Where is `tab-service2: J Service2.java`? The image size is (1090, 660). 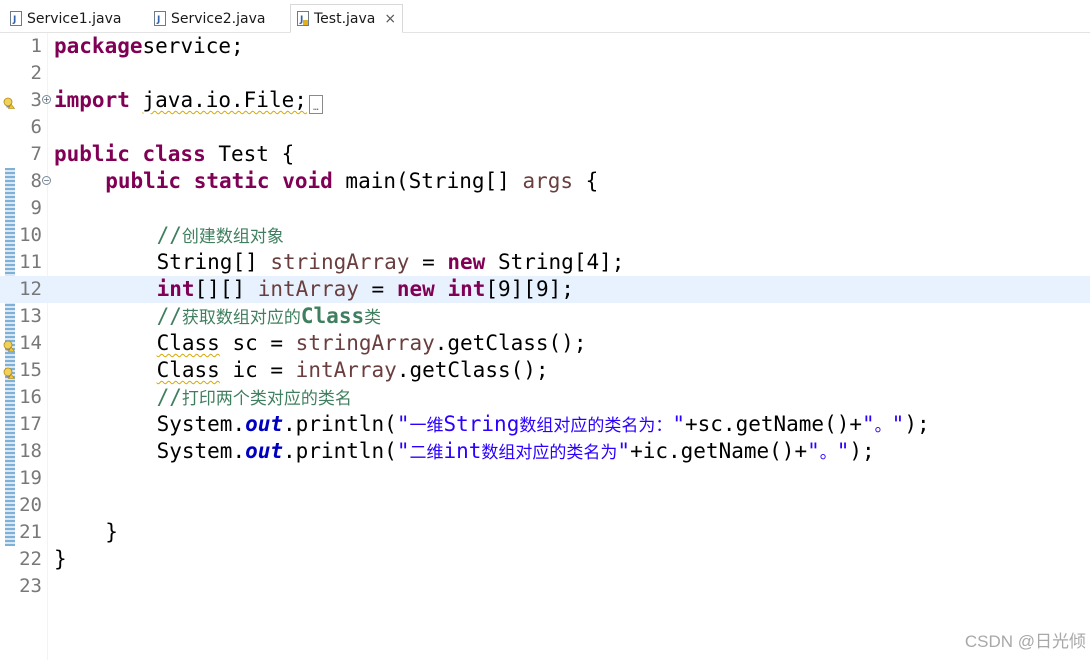
tab-service2: J Service2.java is located at coordinates (209, 18).